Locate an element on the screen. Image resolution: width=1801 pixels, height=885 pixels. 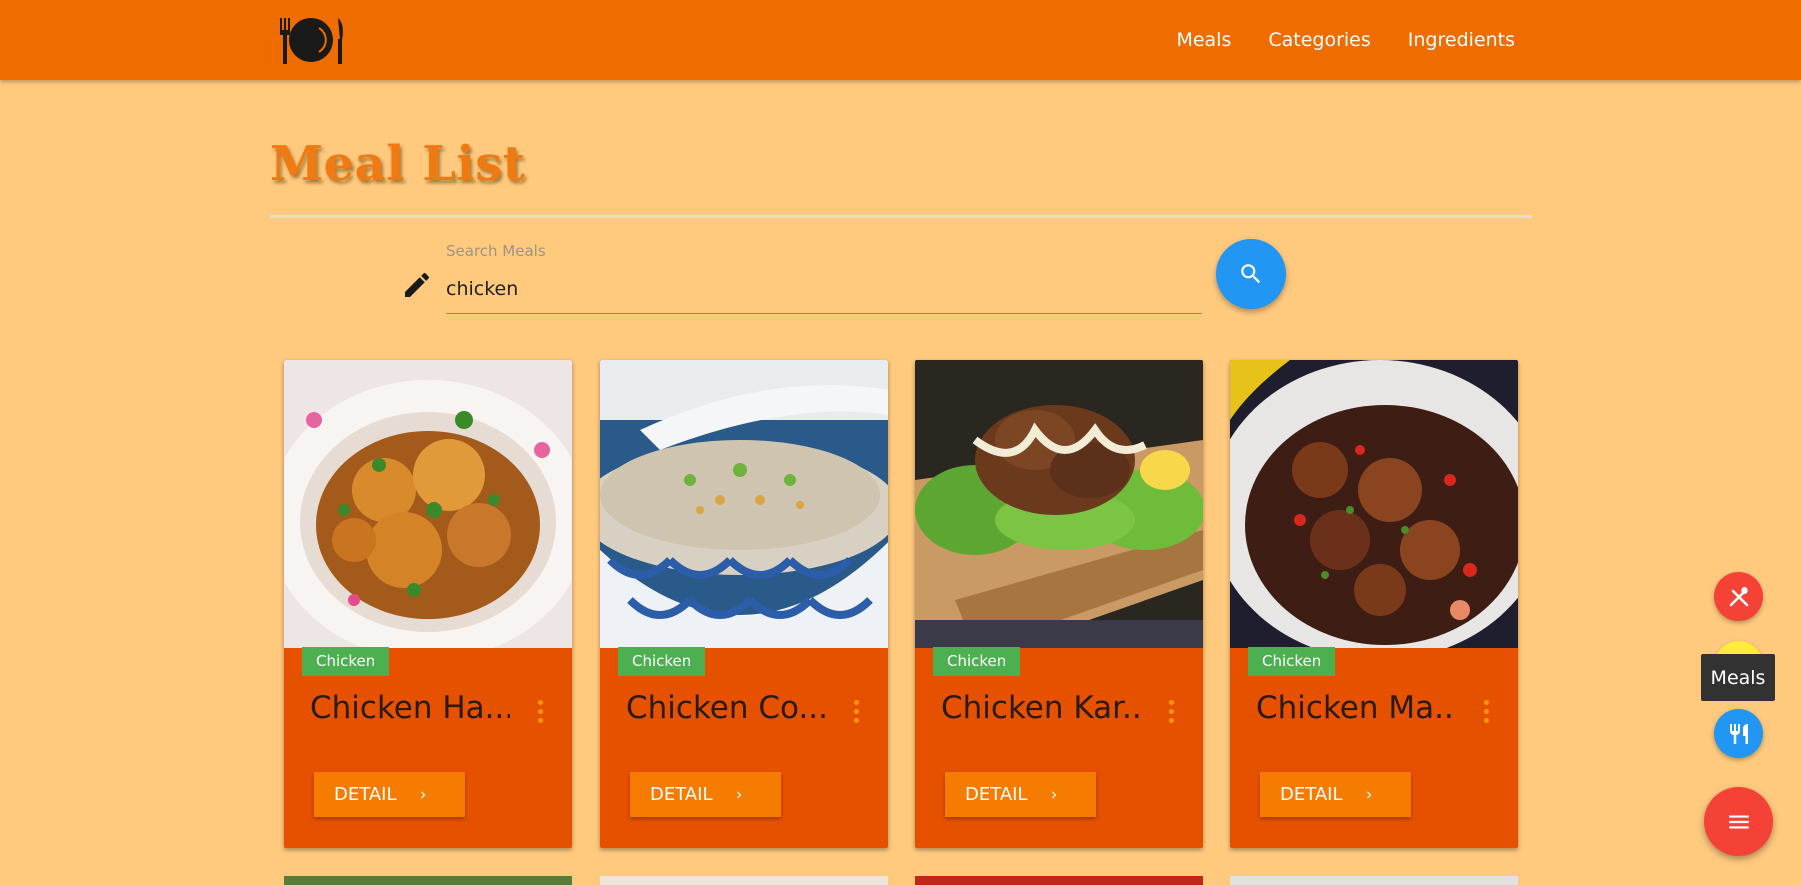
fab-menu-button is located at coordinates (1738, 821).